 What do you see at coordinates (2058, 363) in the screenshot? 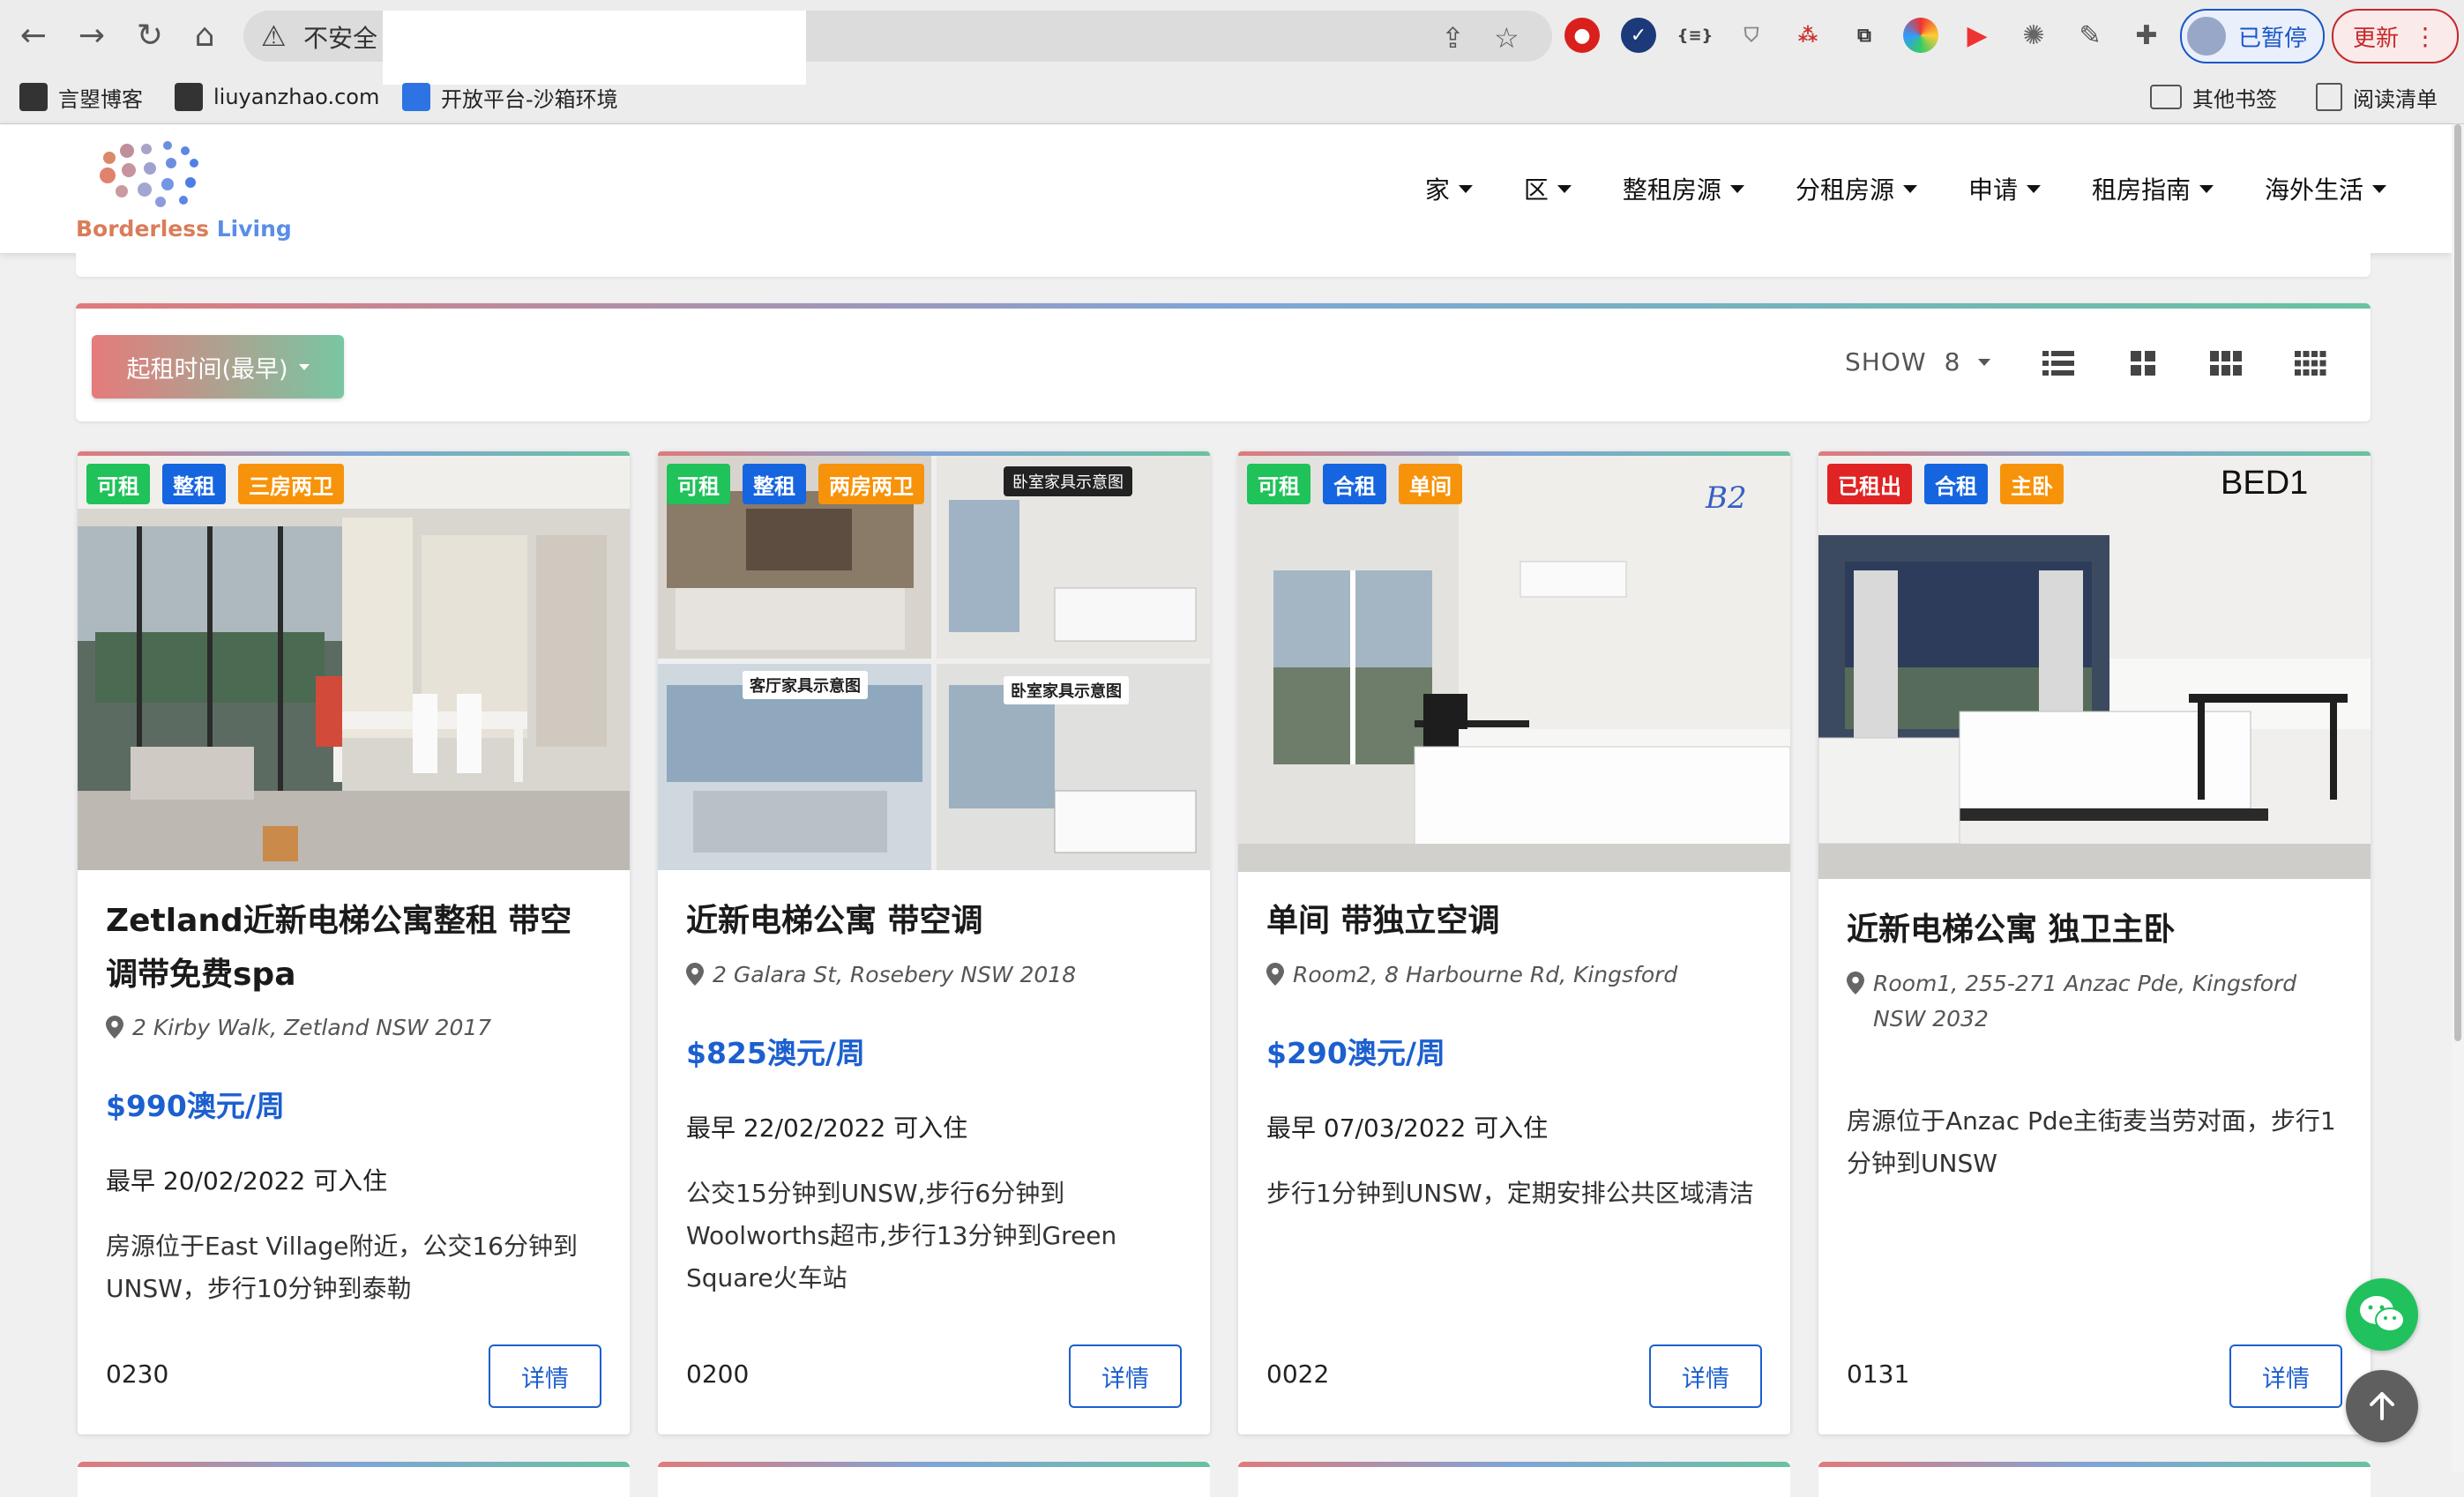
I see `list-view-icon` at bounding box center [2058, 363].